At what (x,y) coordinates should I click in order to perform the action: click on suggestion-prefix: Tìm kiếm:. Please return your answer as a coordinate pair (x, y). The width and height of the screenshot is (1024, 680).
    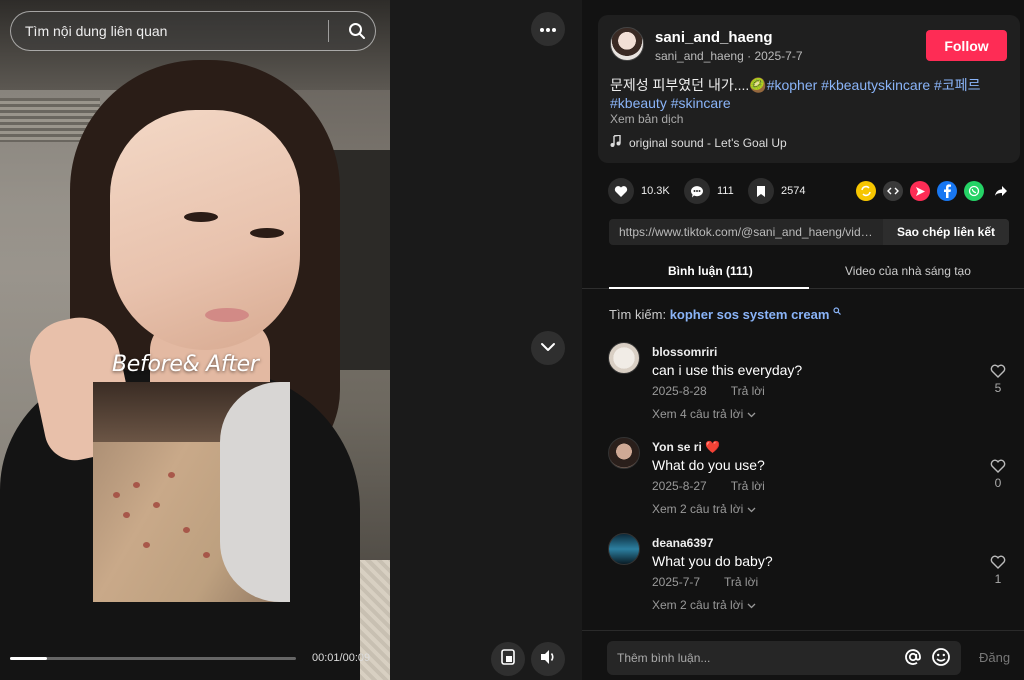
    Looking at the image, I should click on (638, 314).